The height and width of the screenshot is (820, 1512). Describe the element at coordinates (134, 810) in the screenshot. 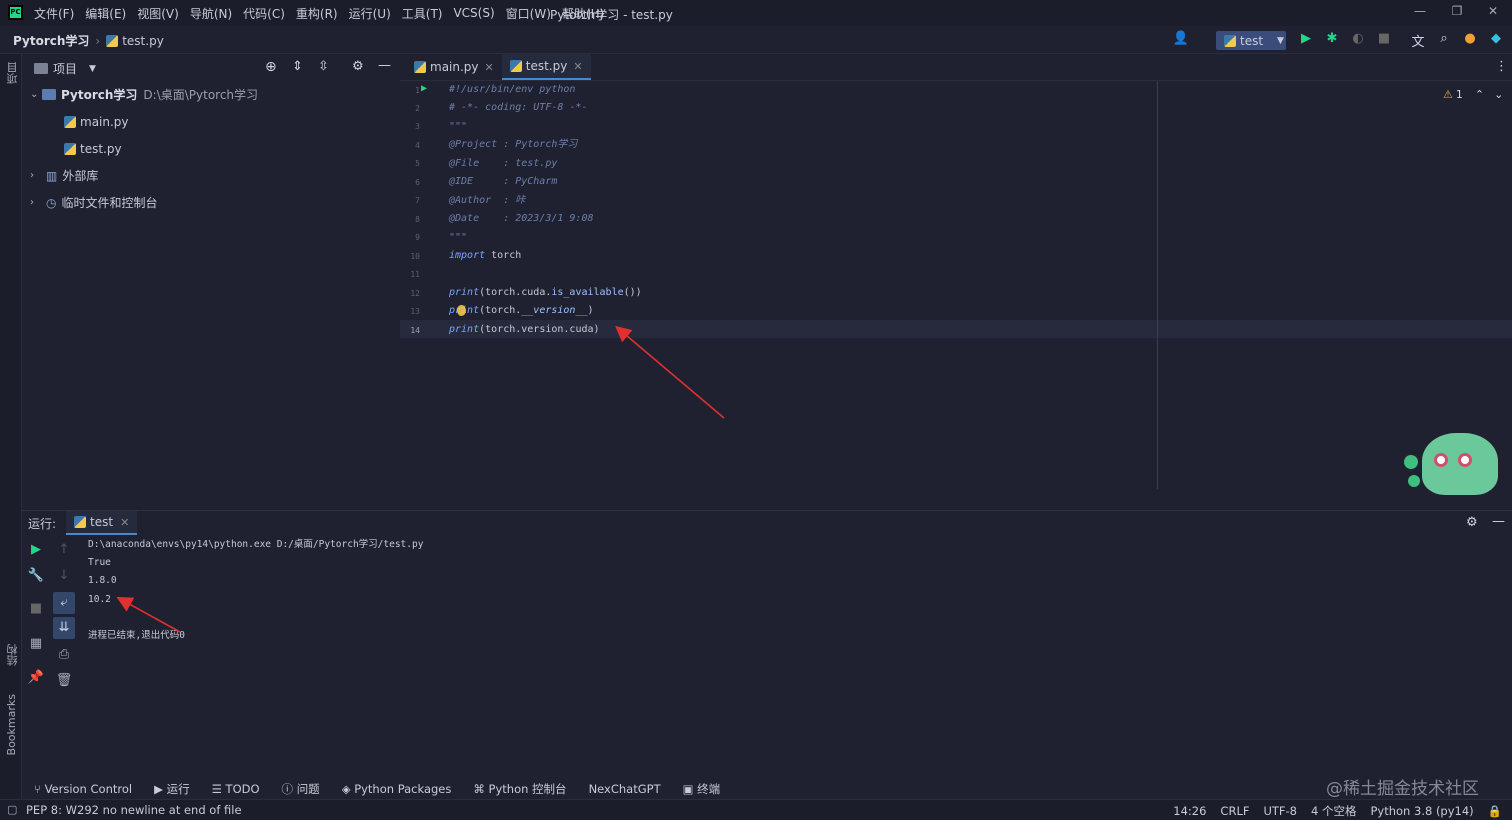

I see `status-message: PEP 8: W292 no newline at end of file` at that location.